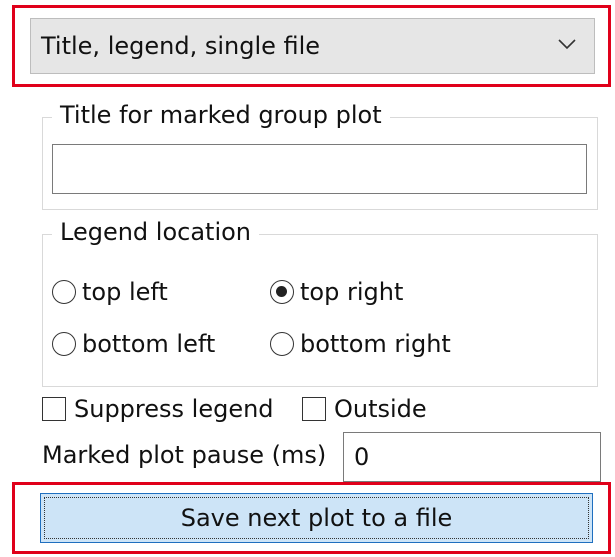 Image resolution: width=615 pixels, height=557 pixels. I want to click on pause-input-value: 0, so click(362, 457).